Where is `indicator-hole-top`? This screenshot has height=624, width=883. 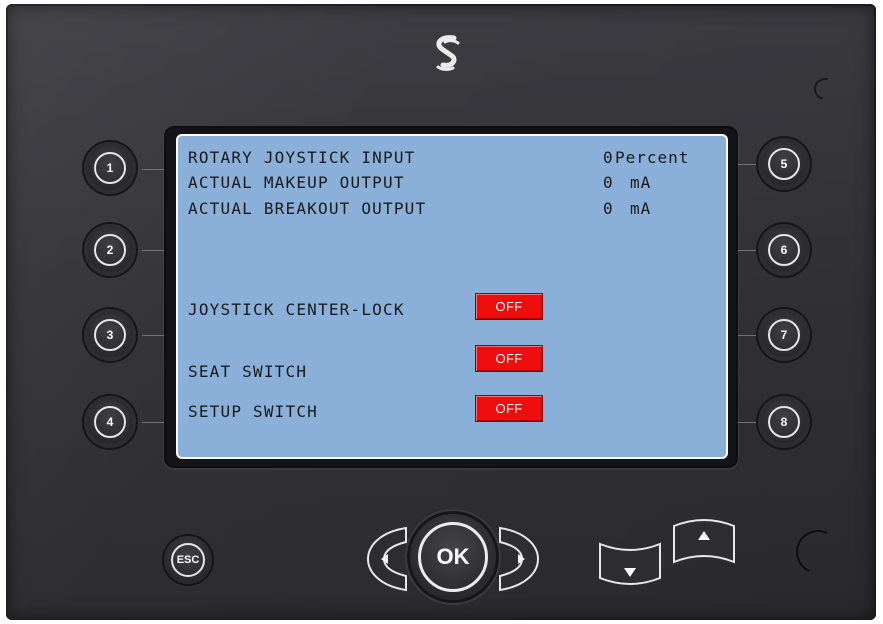
indicator-hole-top is located at coordinates (825, 89).